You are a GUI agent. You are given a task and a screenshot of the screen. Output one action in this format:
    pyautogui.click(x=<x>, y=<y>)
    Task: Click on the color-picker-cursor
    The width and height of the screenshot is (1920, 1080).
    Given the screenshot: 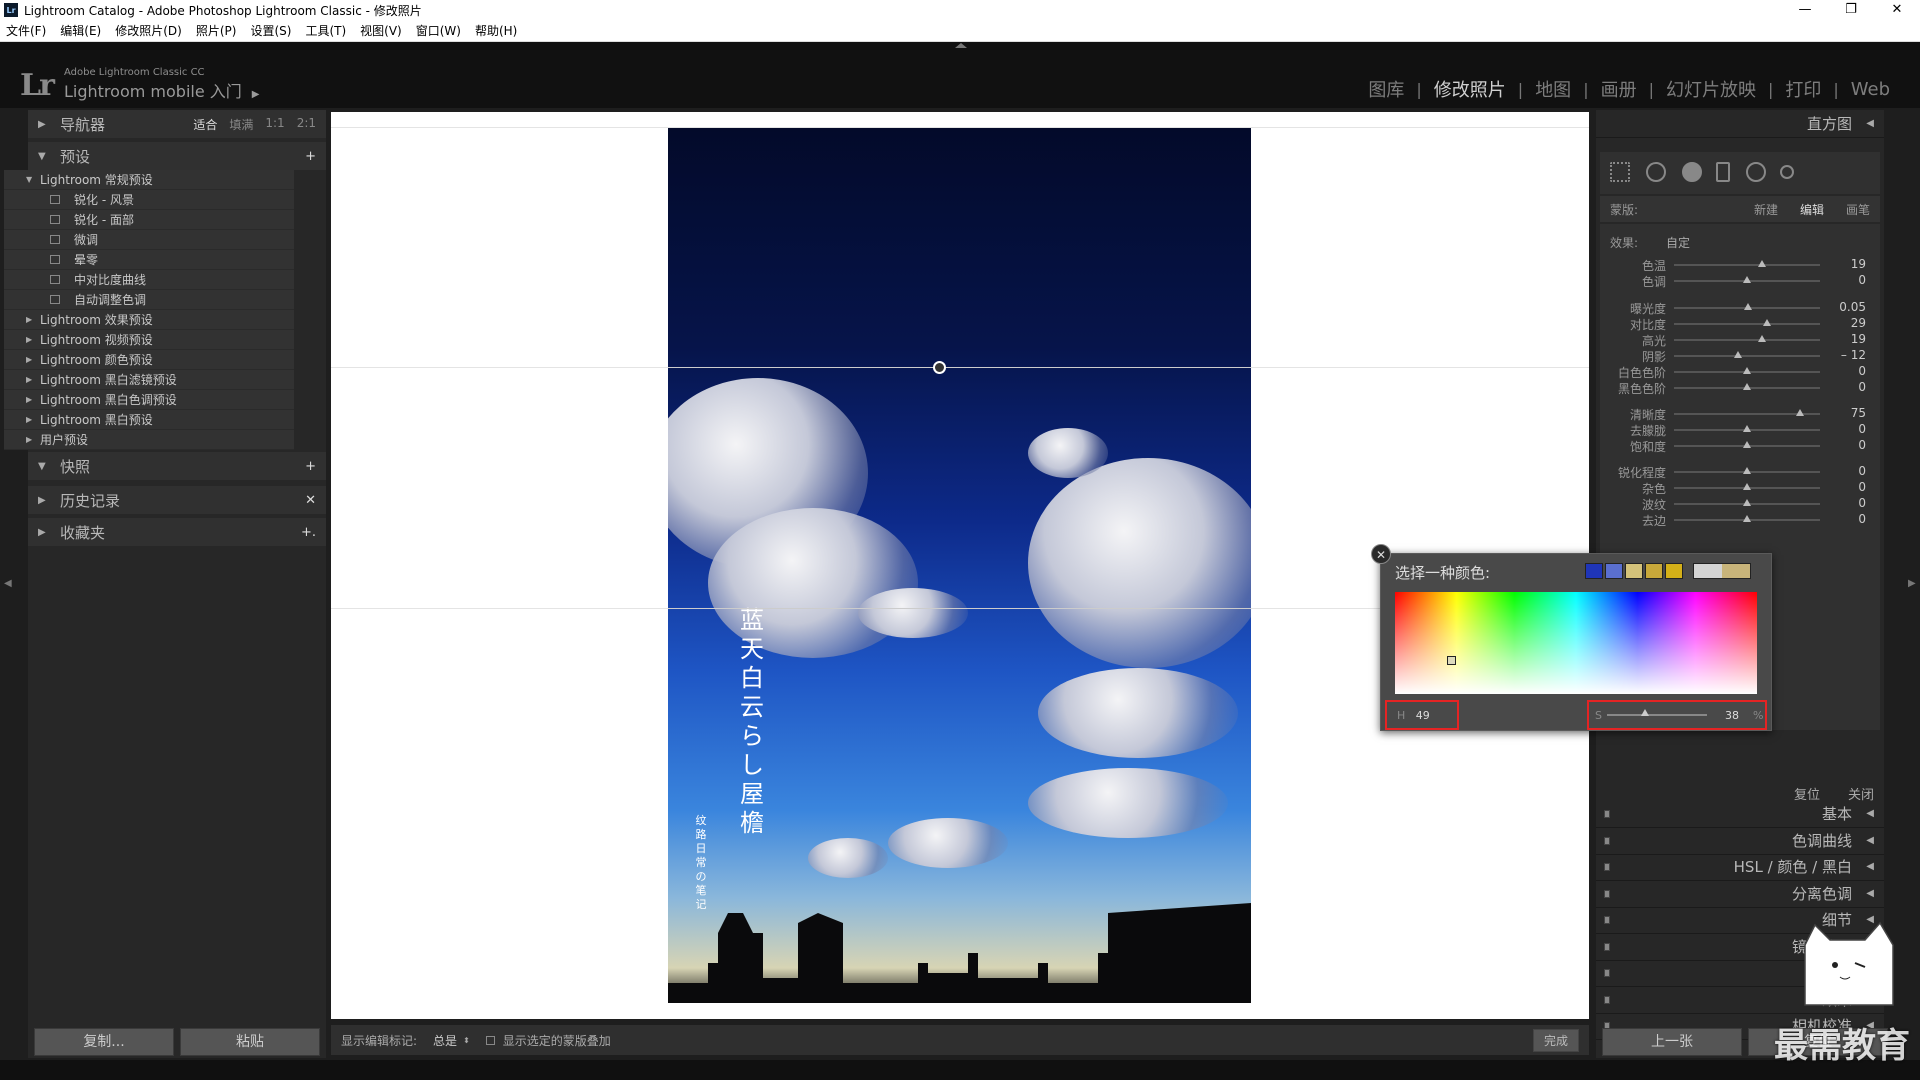 What is the action you would take?
    pyautogui.click(x=1451, y=660)
    